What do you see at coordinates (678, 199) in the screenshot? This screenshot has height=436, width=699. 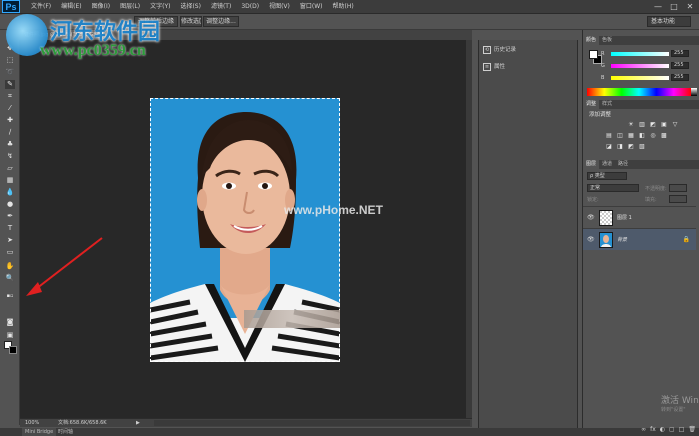 I see `fill-input` at bounding box center [678, 199].